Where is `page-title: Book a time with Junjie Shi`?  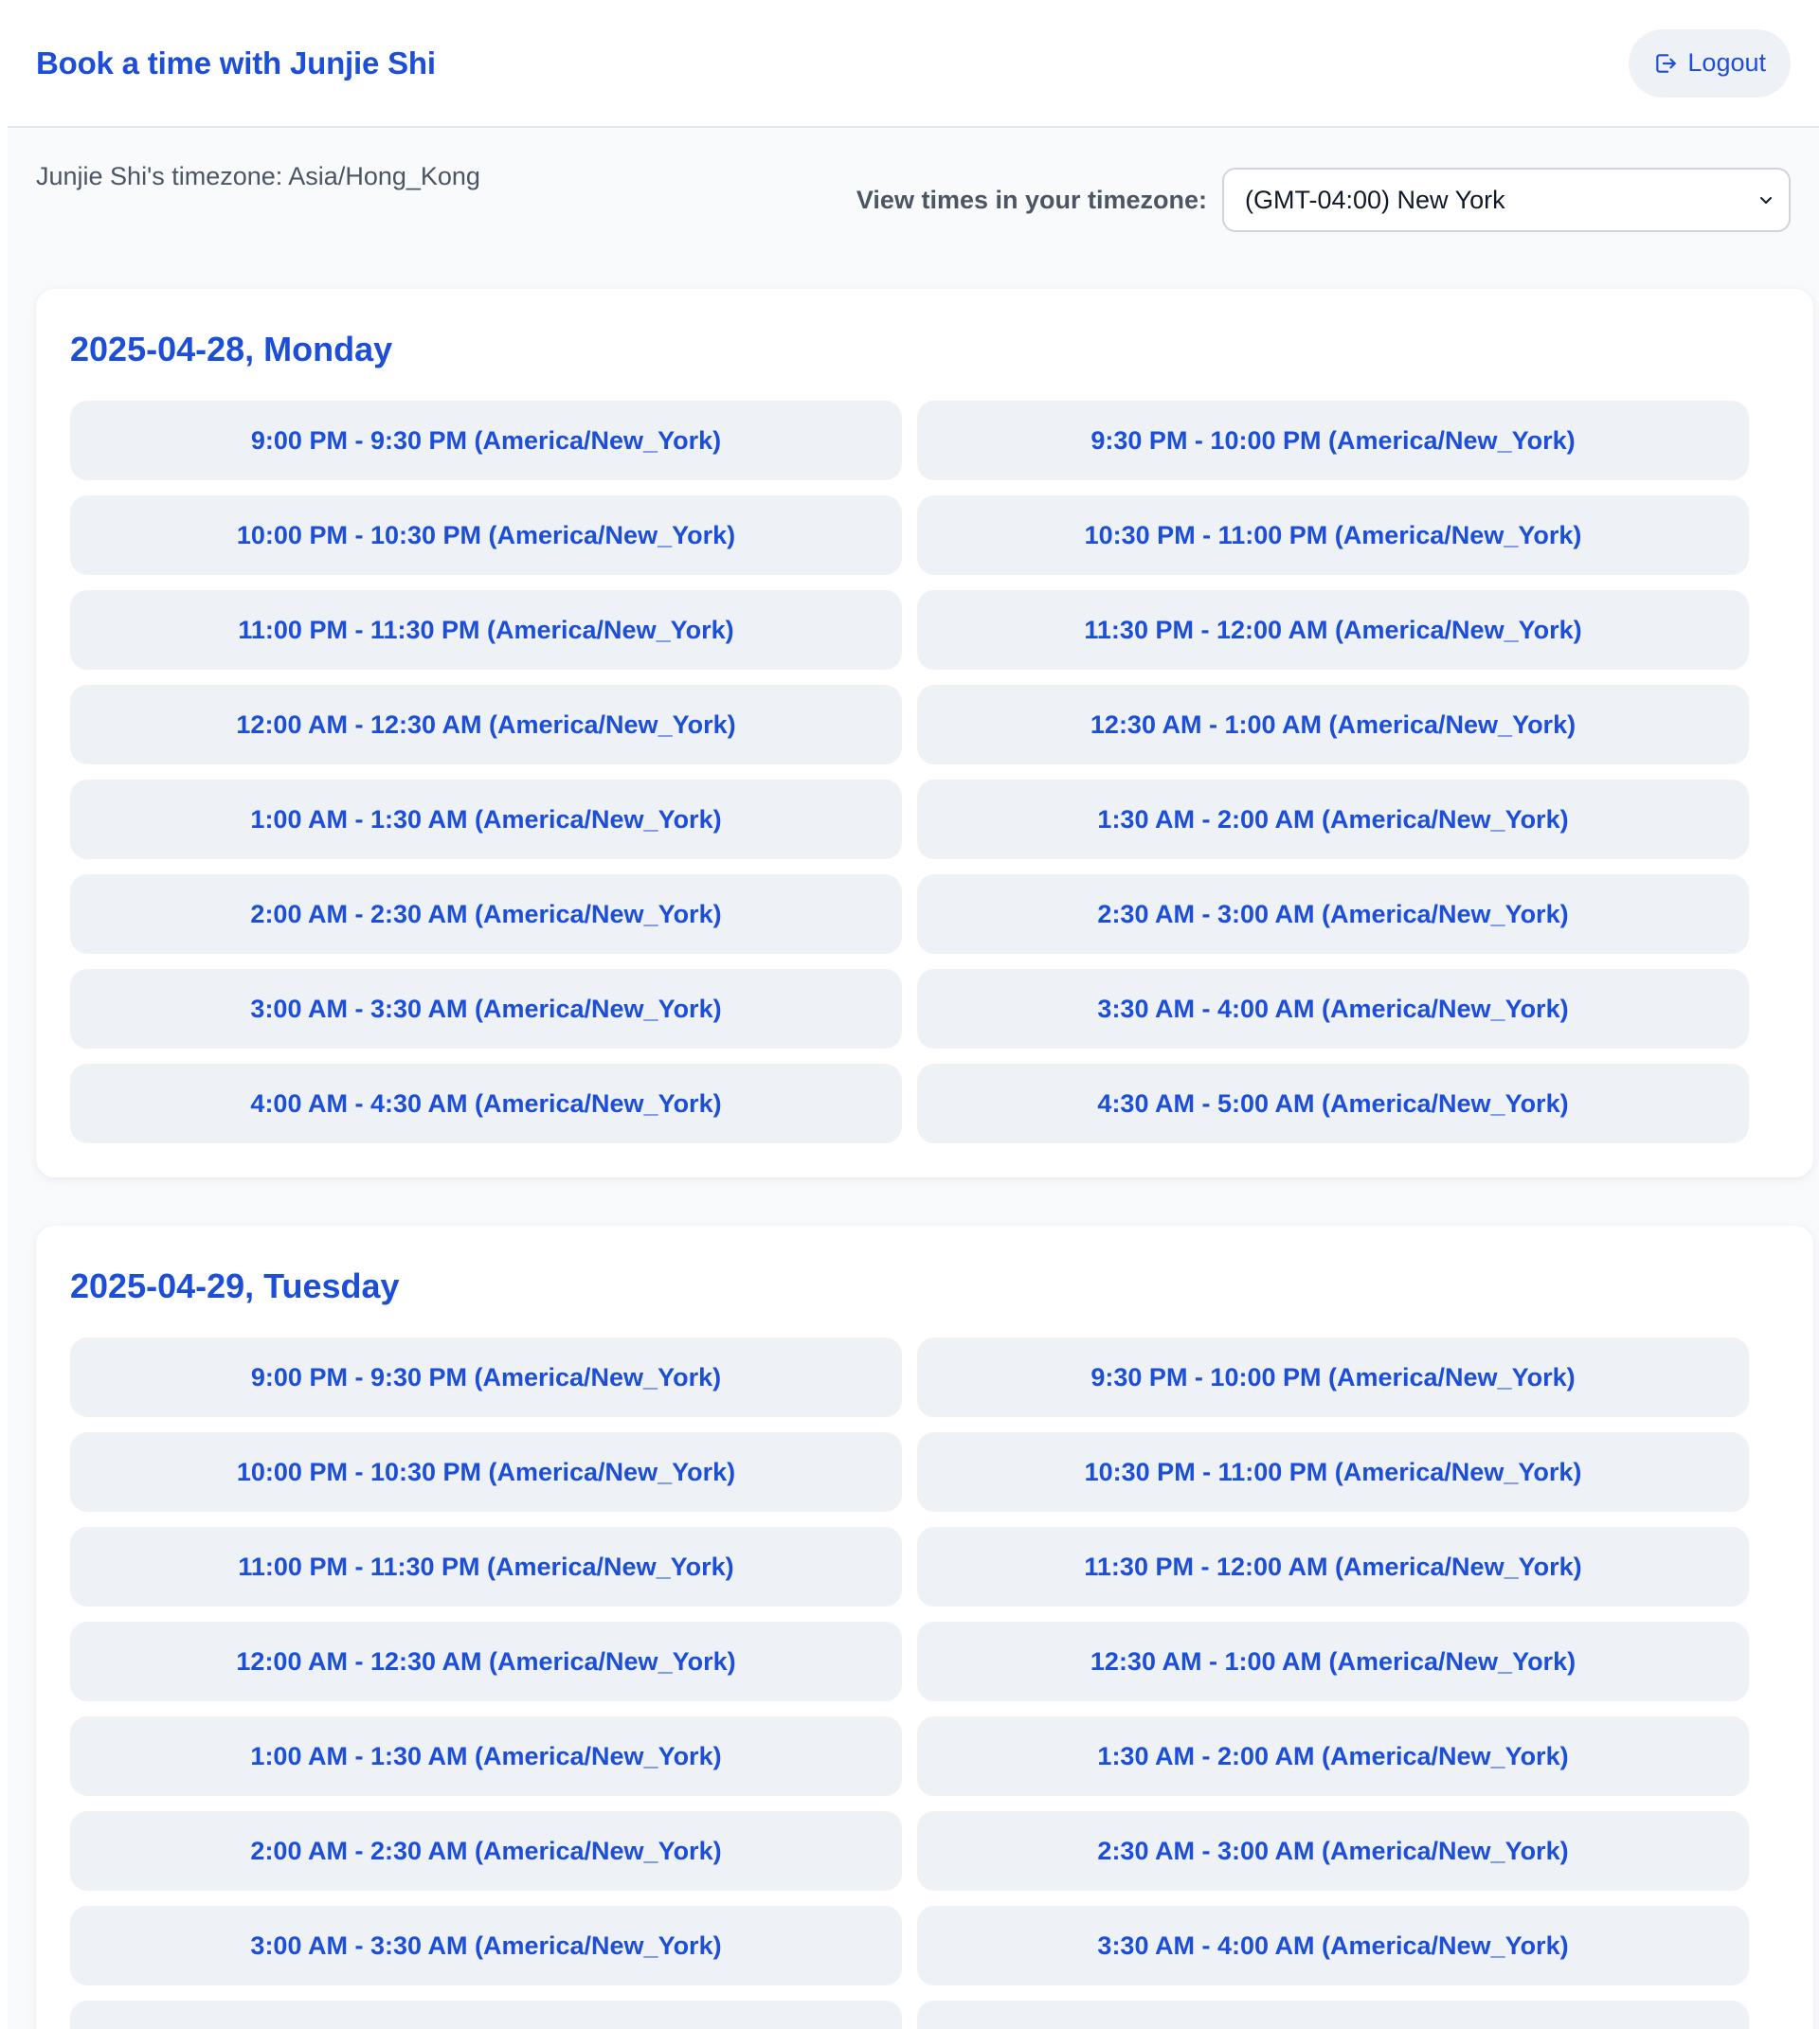 page-title: Book a time with Junjie Shi is located at coordinates (236, 63).